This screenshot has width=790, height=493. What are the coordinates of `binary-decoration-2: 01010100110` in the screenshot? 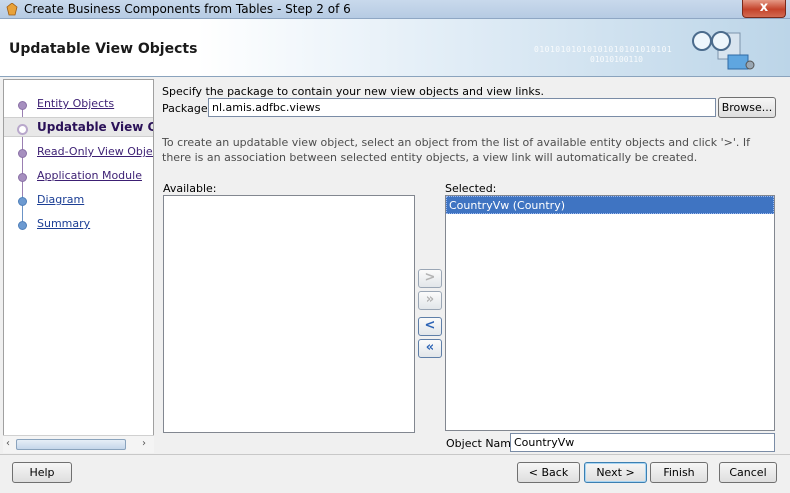 It's located at (616, 59).